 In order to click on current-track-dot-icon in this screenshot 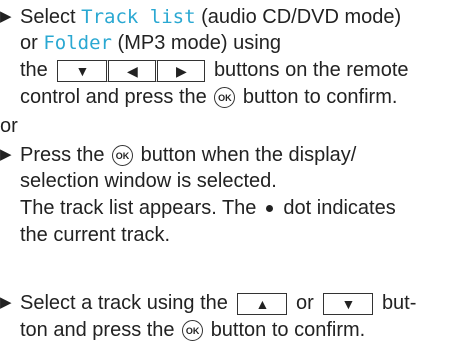, I will do `click(270, 209)`.